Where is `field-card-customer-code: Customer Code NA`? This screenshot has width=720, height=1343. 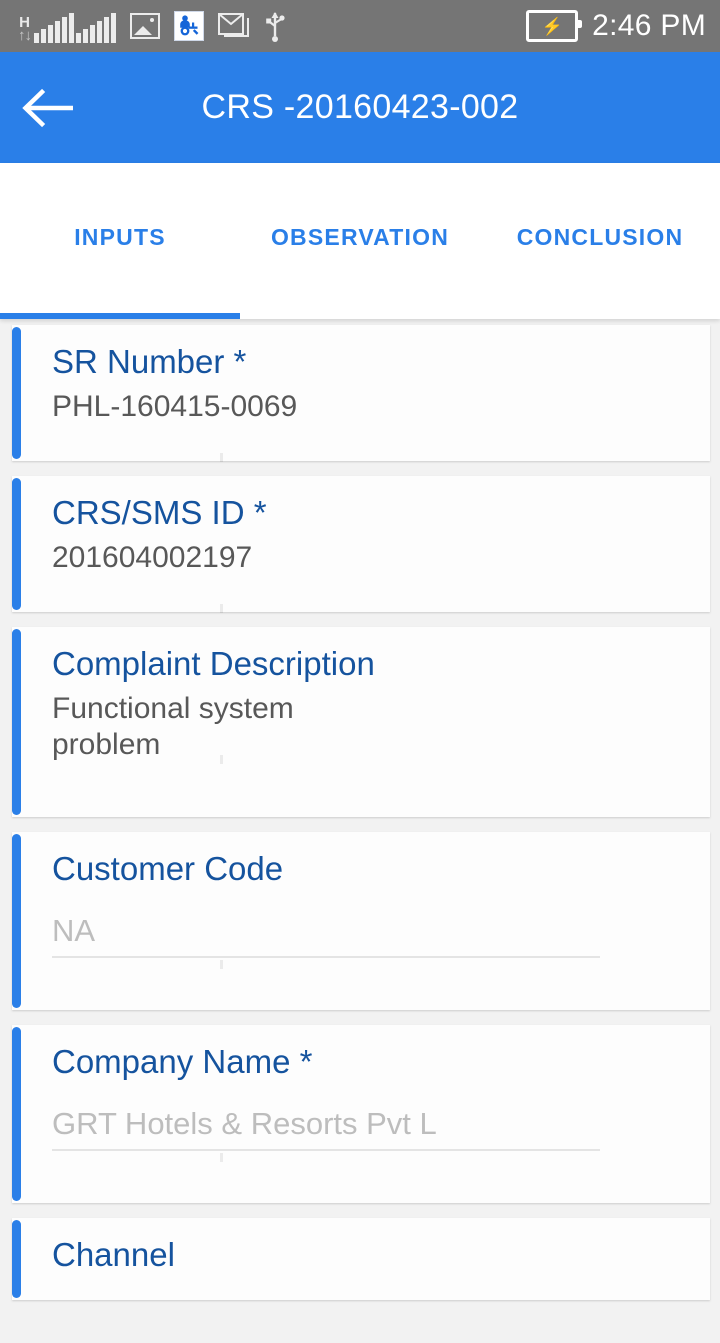
field-card-customer-code: Customer Code NA is located at coordinates (361, 921).